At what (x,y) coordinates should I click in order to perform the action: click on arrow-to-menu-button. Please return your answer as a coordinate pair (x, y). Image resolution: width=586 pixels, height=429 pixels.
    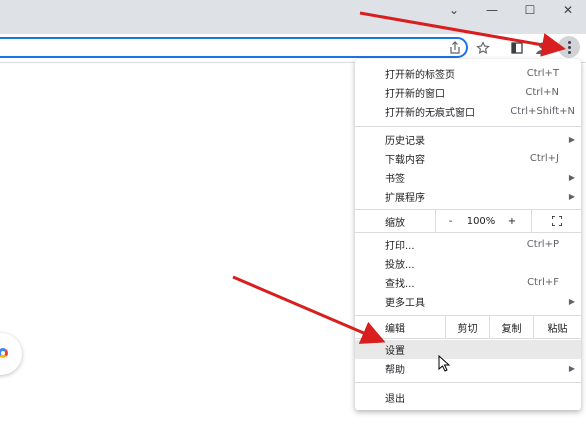
    Looking at the image, I should click on (462, 34).